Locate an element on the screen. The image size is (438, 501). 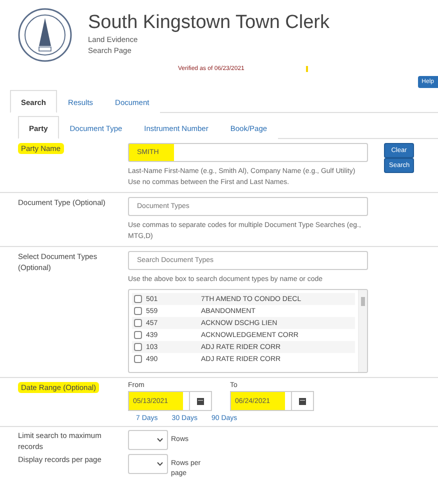
page-title: South Kingstown Town Clerk is located at coordinates (209, 23).